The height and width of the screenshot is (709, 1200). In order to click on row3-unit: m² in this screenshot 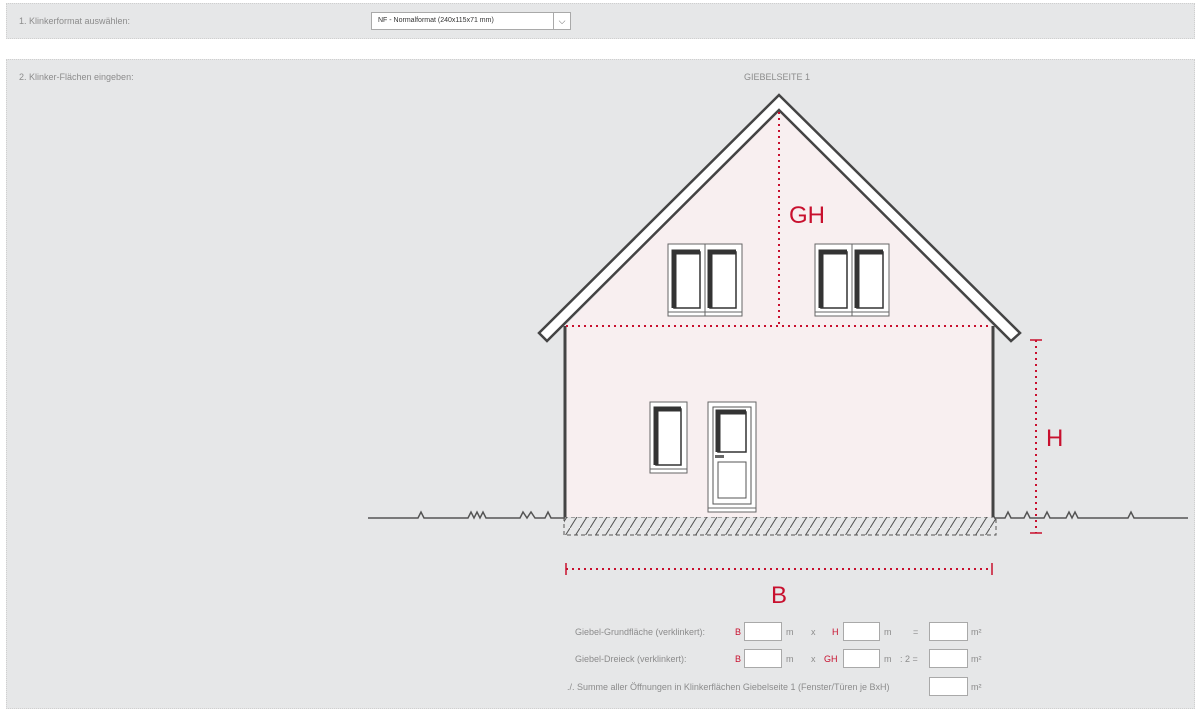, I will do `click(976, 687)`.